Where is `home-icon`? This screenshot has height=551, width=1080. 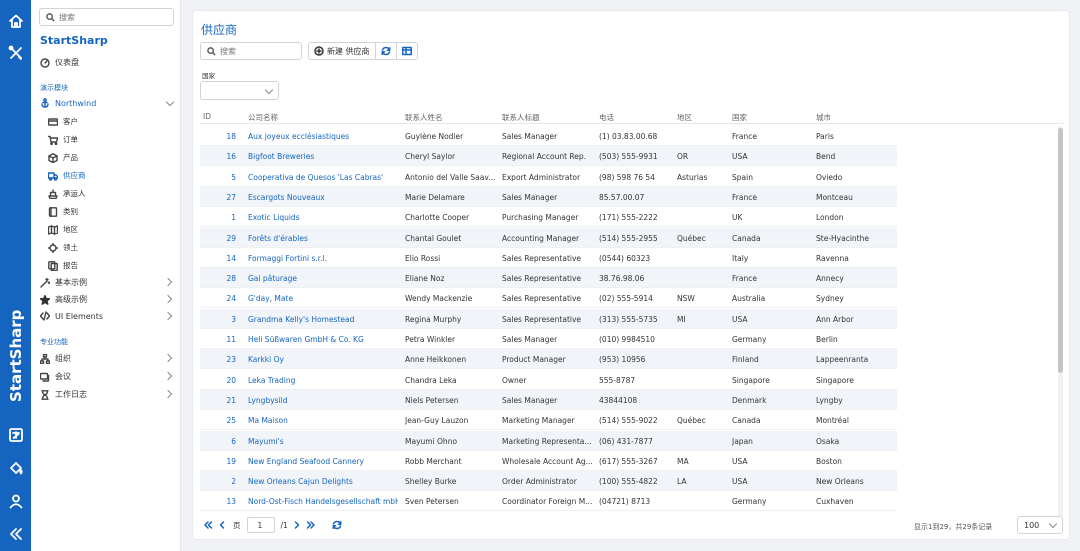 home-icon is located at coordinates (15, 20).